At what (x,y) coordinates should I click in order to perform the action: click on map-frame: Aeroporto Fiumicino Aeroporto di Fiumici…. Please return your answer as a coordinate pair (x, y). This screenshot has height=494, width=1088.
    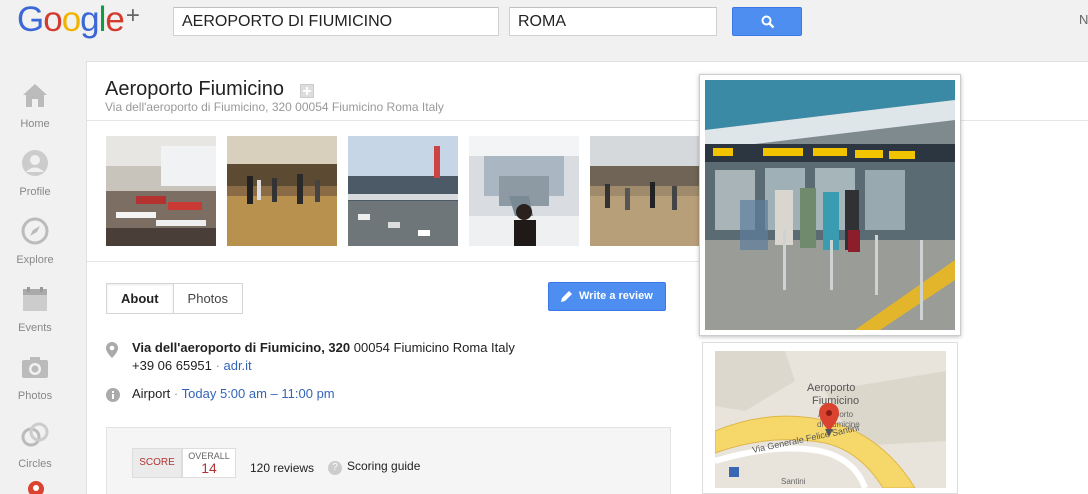
    Looking at the image, I should click on (830, 418).